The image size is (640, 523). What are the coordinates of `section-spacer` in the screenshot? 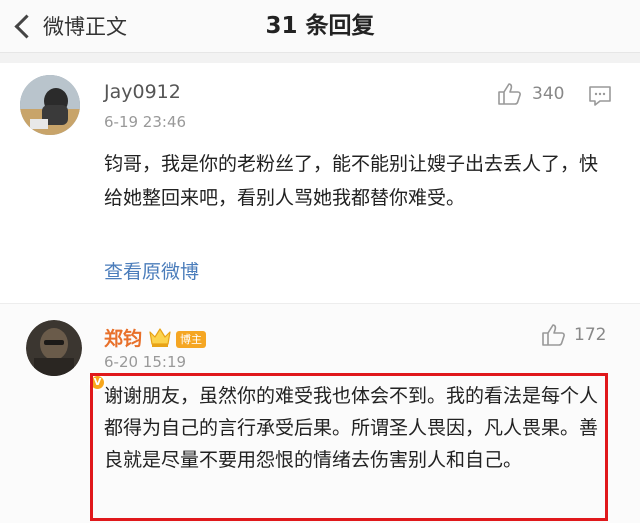 It's located at (320, 58).